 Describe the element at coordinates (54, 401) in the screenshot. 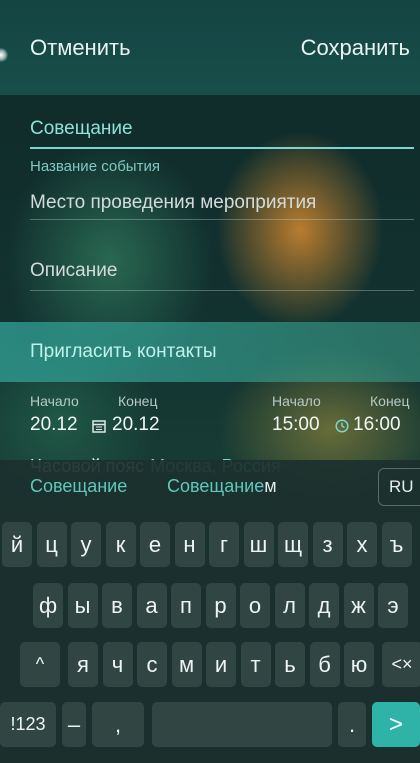

I see `start-date-label: Начало` at that location.